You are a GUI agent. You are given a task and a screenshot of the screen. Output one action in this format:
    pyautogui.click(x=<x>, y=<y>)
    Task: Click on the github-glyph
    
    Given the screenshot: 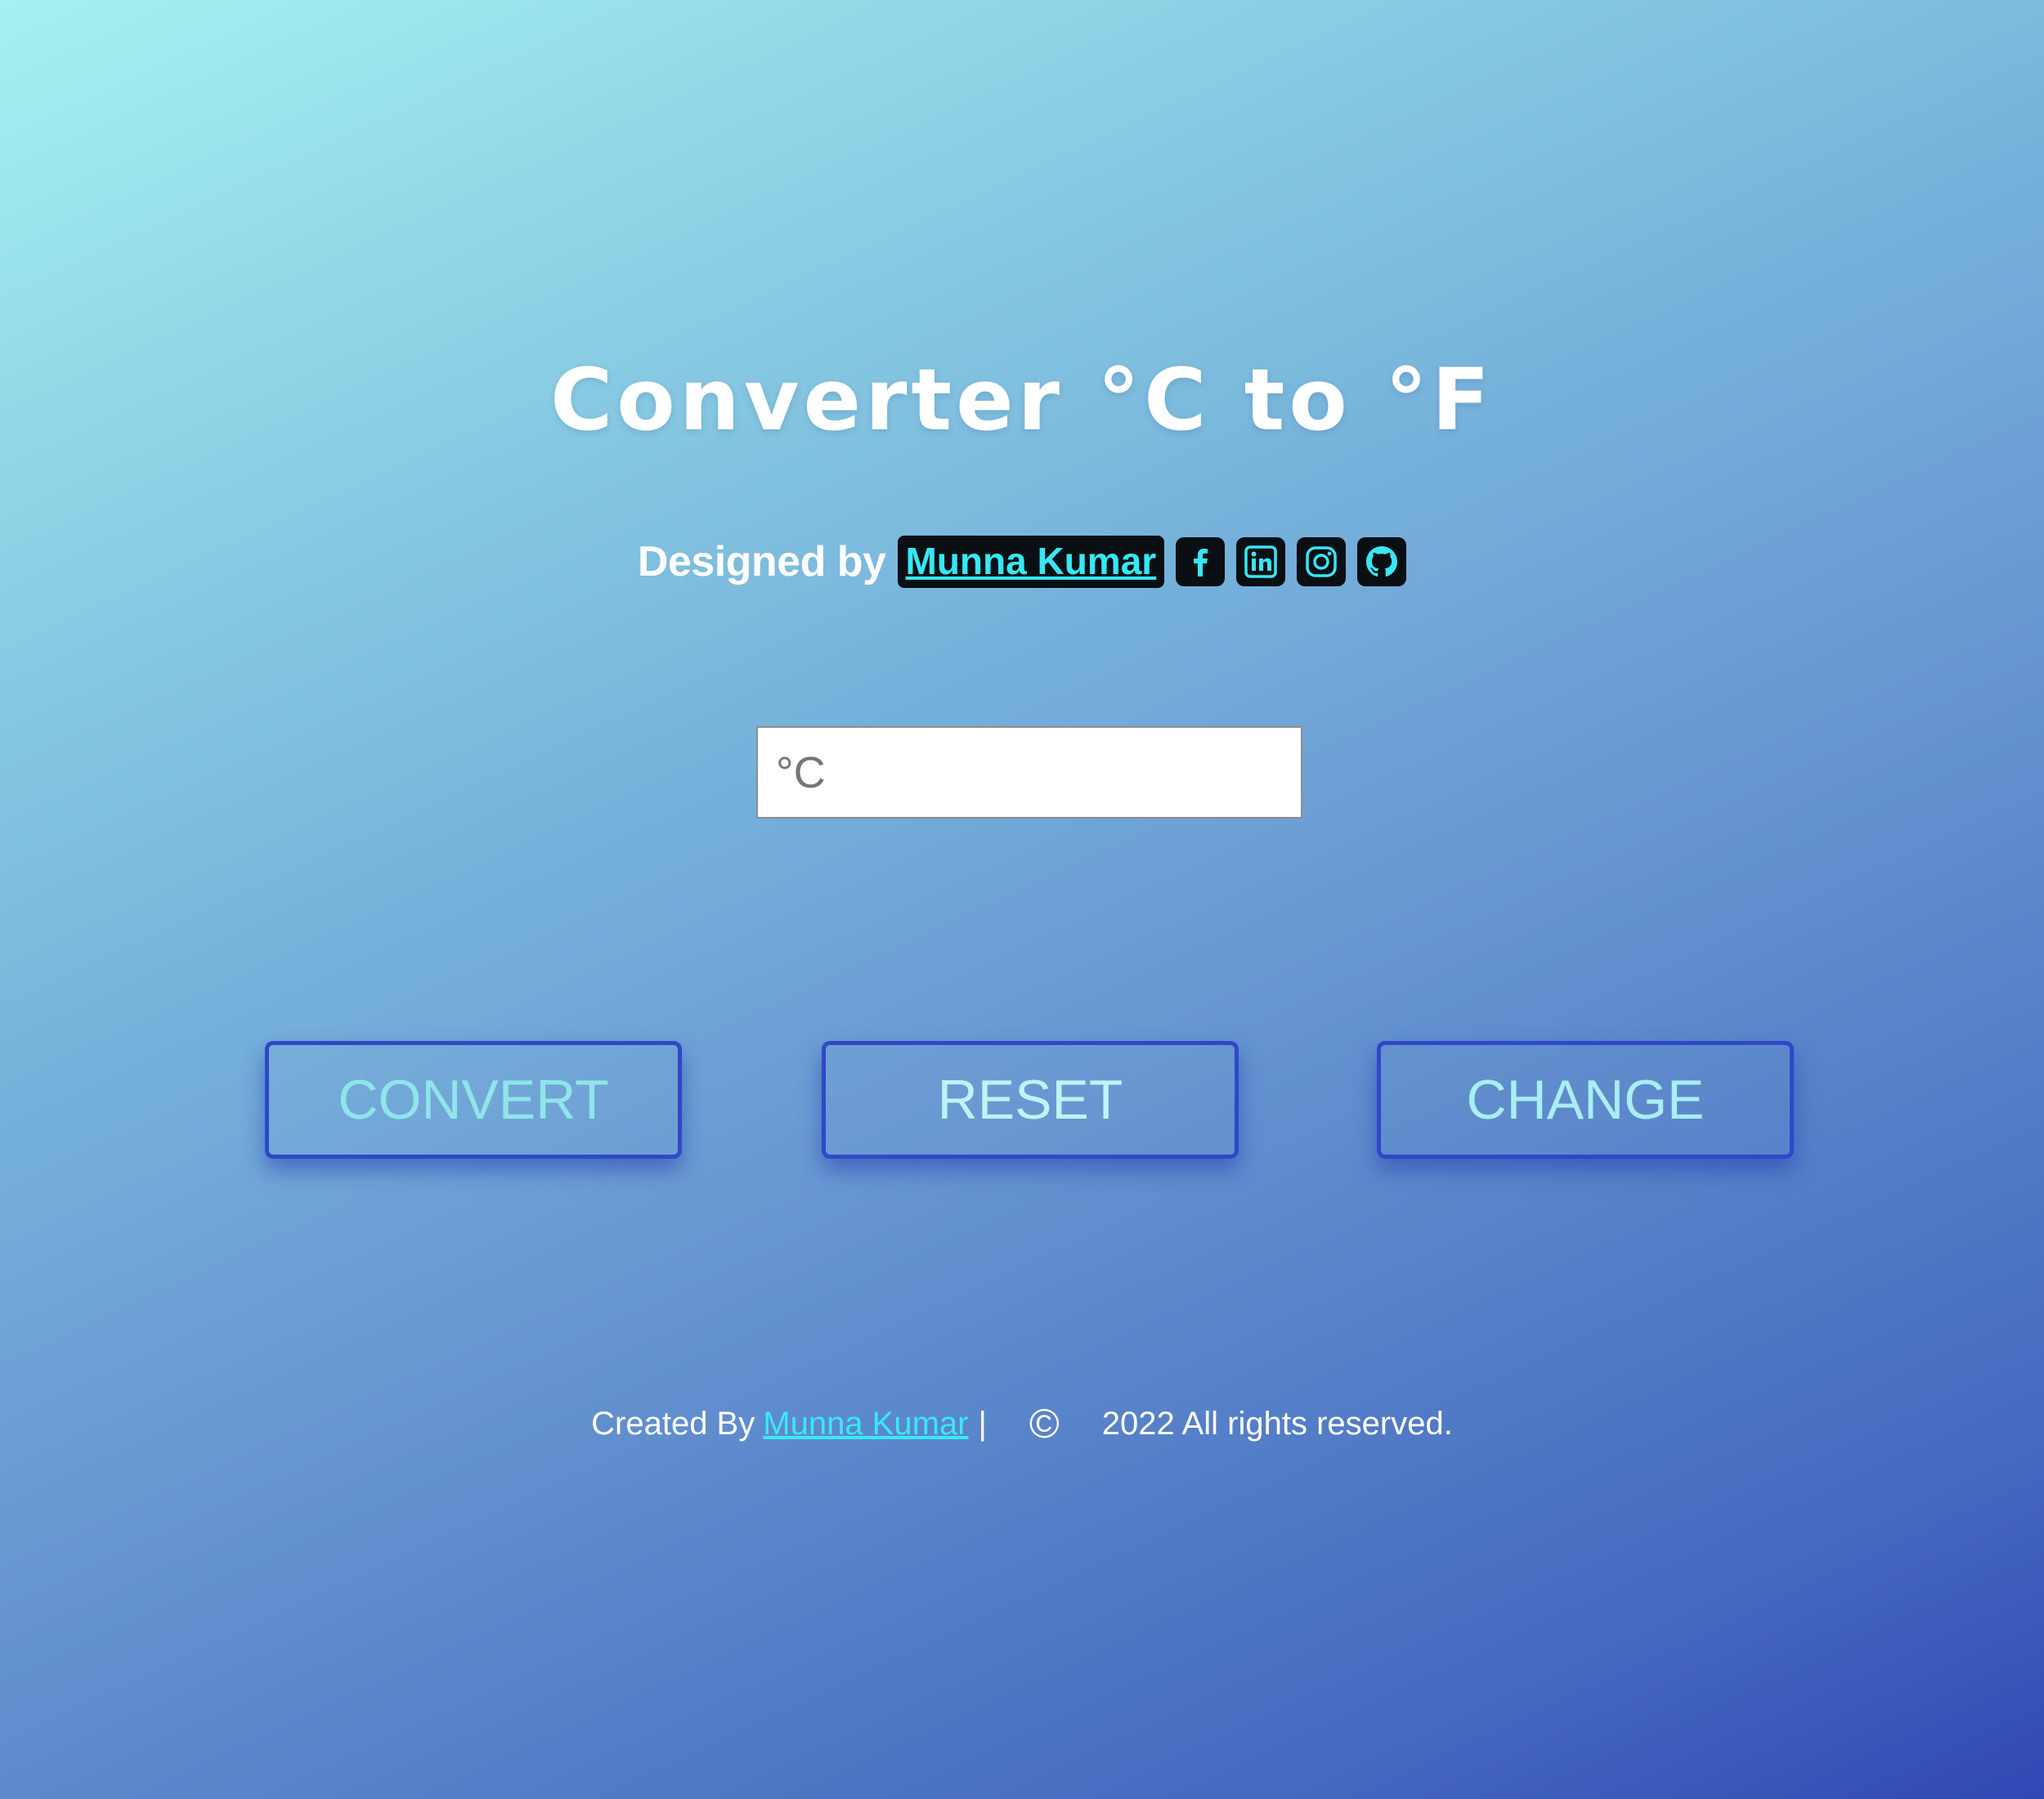 What is the action you would take?
    pyautogui.click(x=1382, y=561)
    